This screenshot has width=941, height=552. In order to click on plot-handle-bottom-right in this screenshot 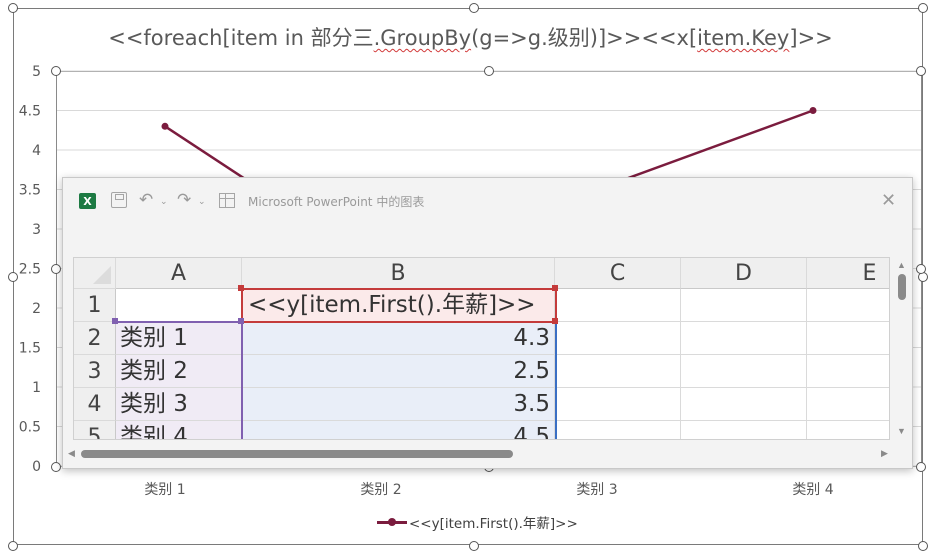, I will do `click(921, 467)`.